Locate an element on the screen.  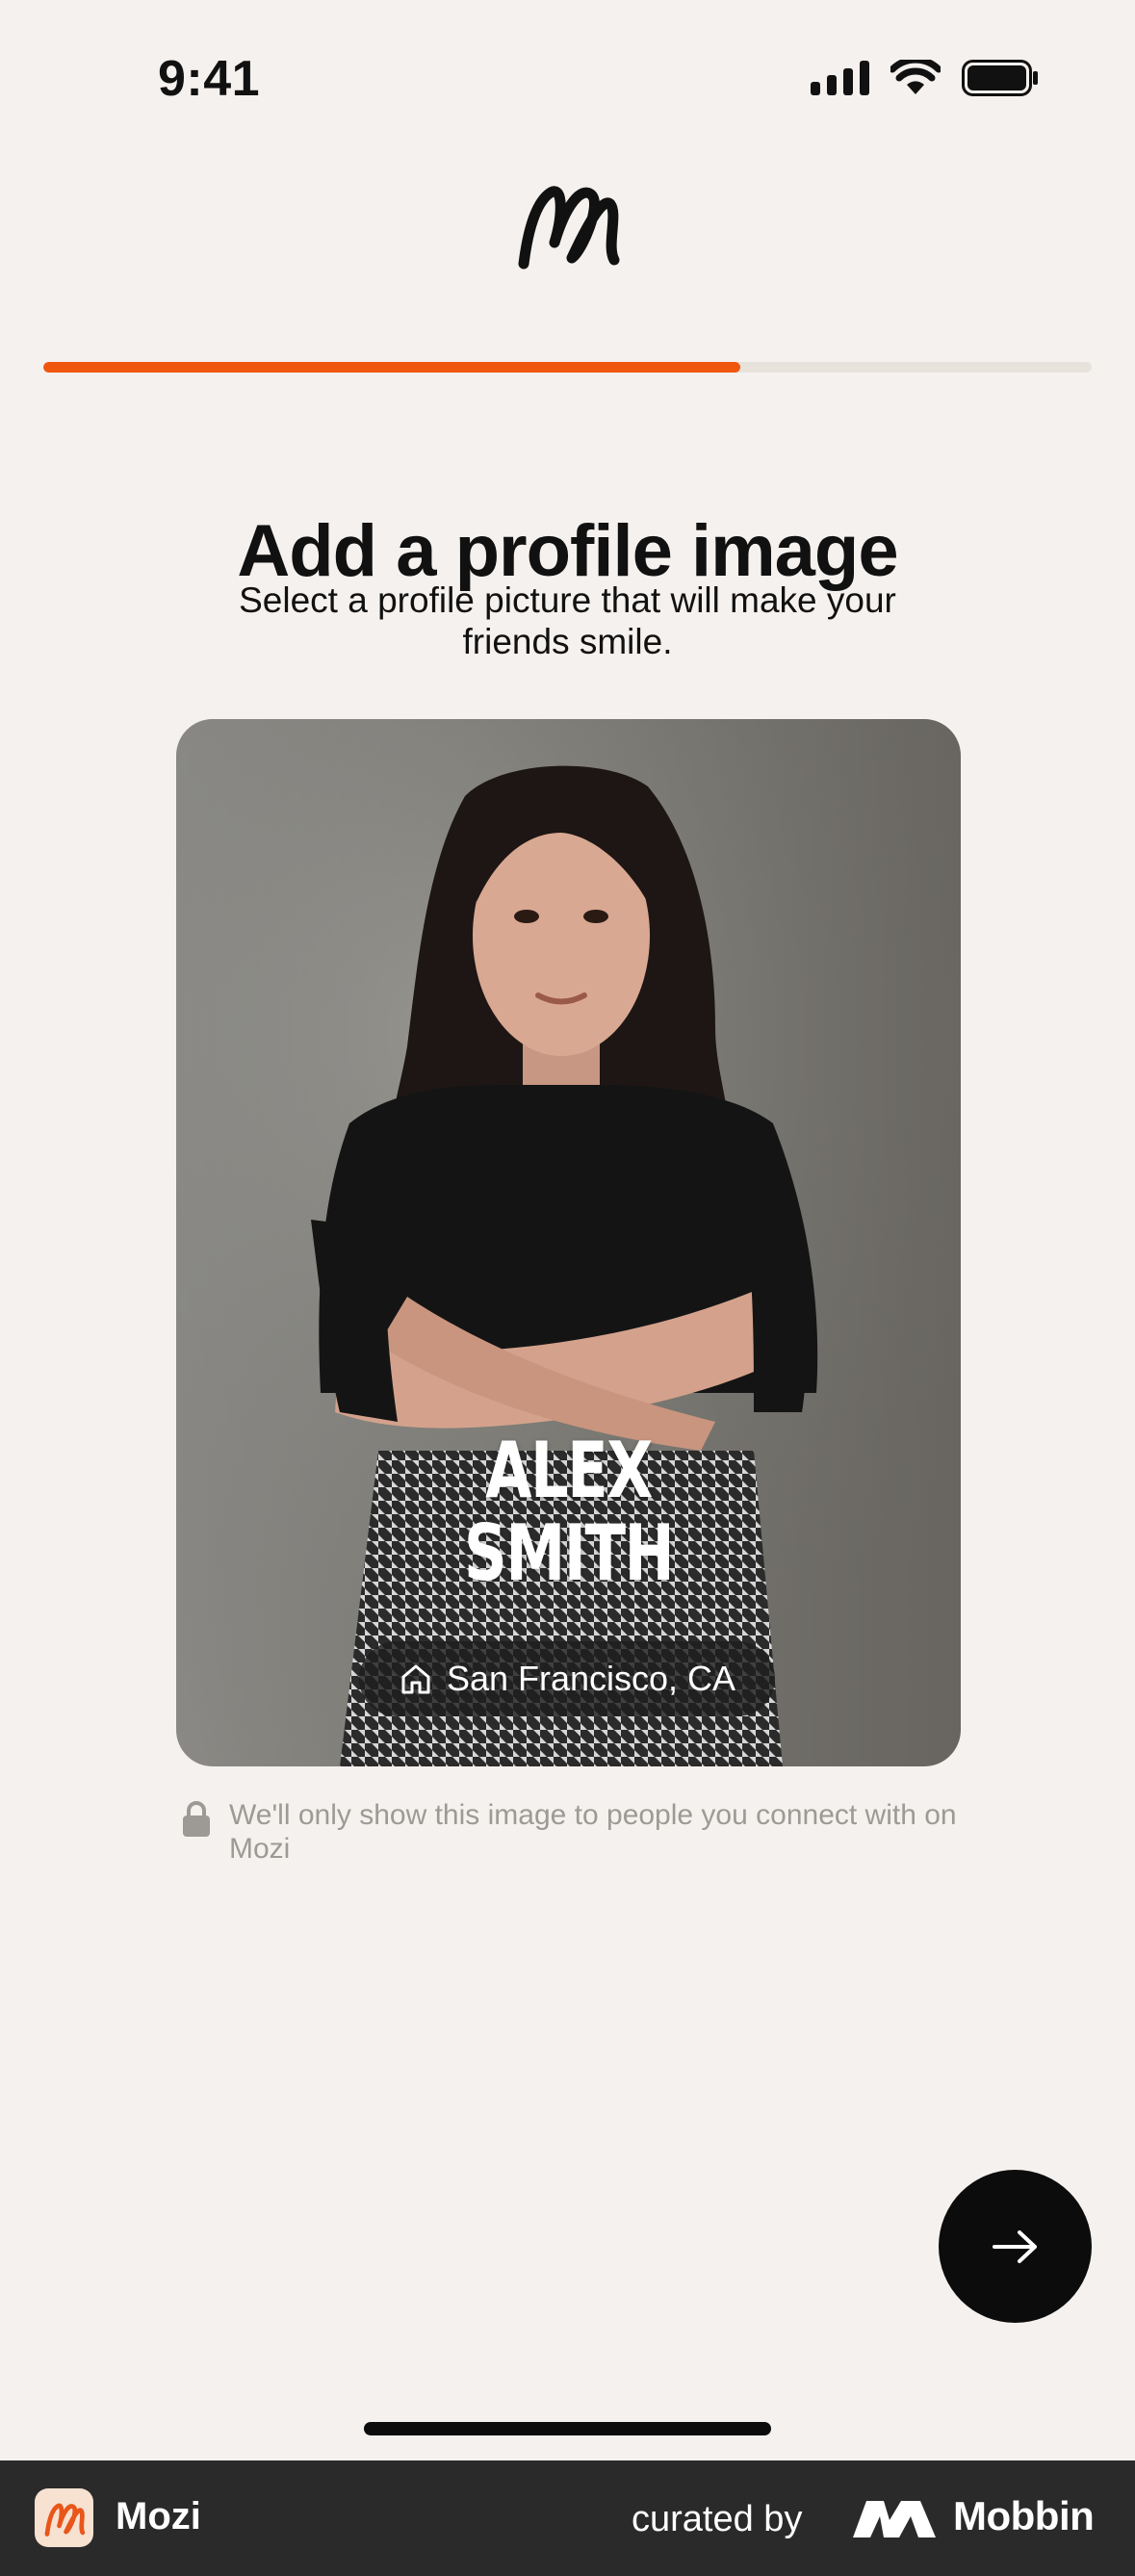
card-name: ALEX SMITH is located at coordinates (569, 1512).